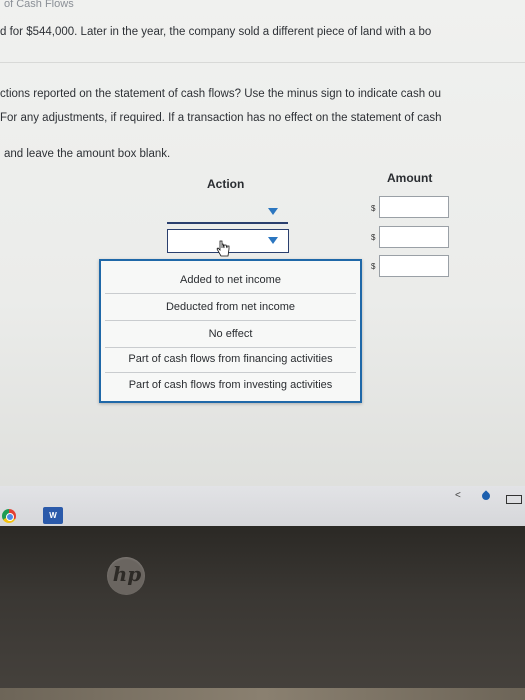  I want to click on dropdown-option-no-effect: No effect, so click(230, 334).